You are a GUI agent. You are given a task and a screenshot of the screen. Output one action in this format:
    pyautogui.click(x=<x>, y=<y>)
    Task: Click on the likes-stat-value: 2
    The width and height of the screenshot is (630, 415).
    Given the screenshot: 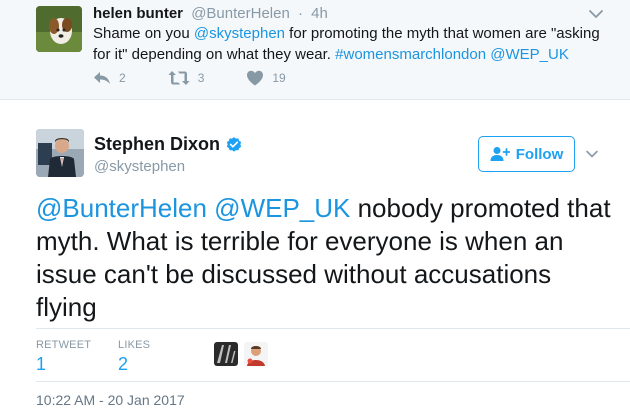 What is the action you would take?
    pyautogui.click(x=123, y=364)
    